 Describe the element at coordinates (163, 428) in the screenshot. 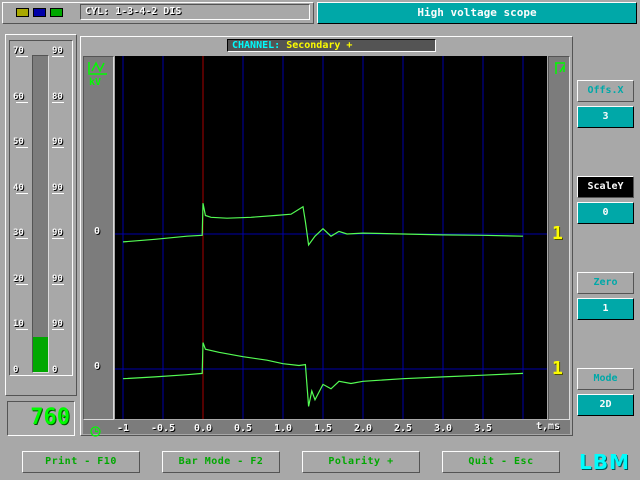

I see `x-tick-label: -0.5` at that location.